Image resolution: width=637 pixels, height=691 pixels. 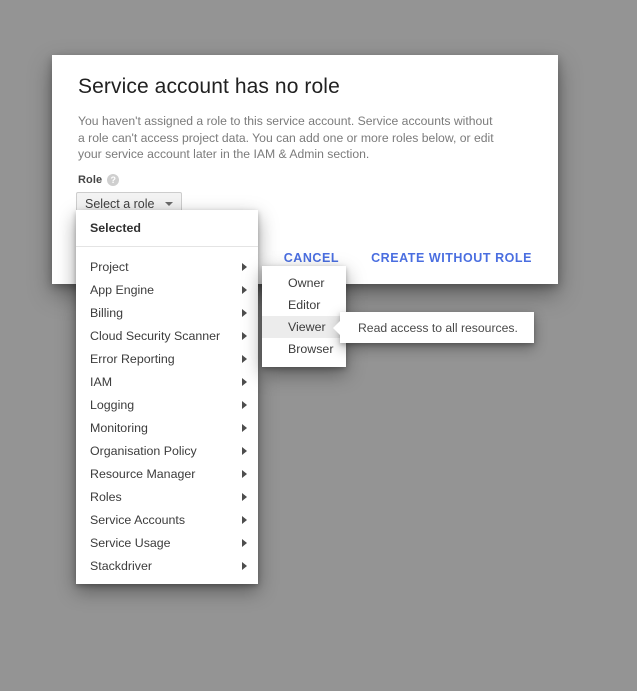 What do you see at coordinates (101, 381) in the screenshot?
I see `menu-item-label: IAM` at bounding box center [101, 381].